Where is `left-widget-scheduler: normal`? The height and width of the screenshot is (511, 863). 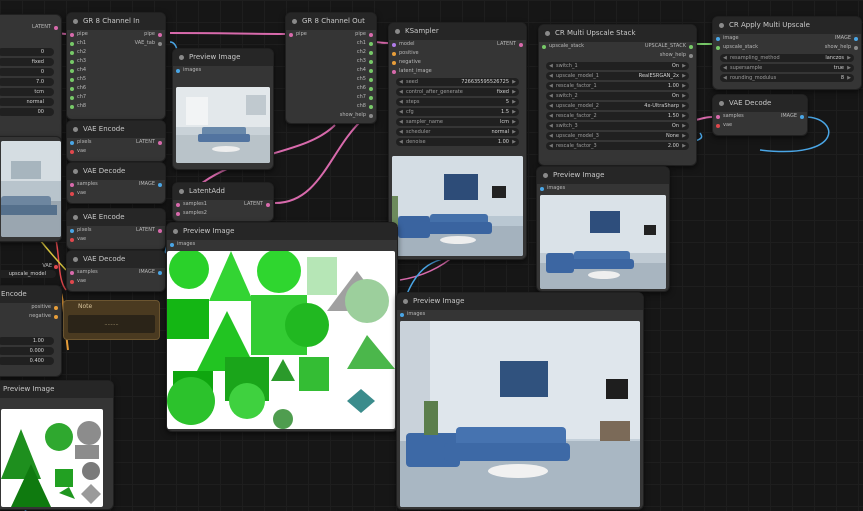
left-widget-scheduler: normal is located at coordinates (27, 102).